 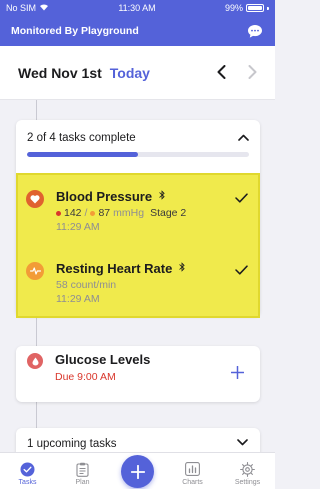 What do you see at coordinates (28, 469) in the screenshot?
I see `check-circle-icon` at bounding box center [28, 469].